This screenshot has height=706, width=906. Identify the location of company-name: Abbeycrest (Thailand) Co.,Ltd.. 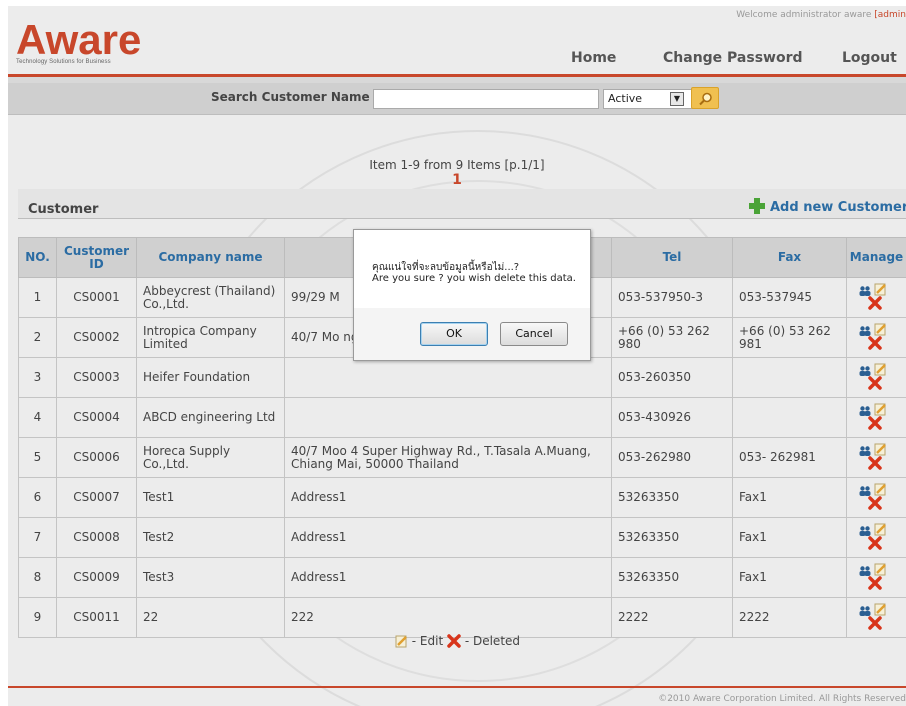
(210, 297).